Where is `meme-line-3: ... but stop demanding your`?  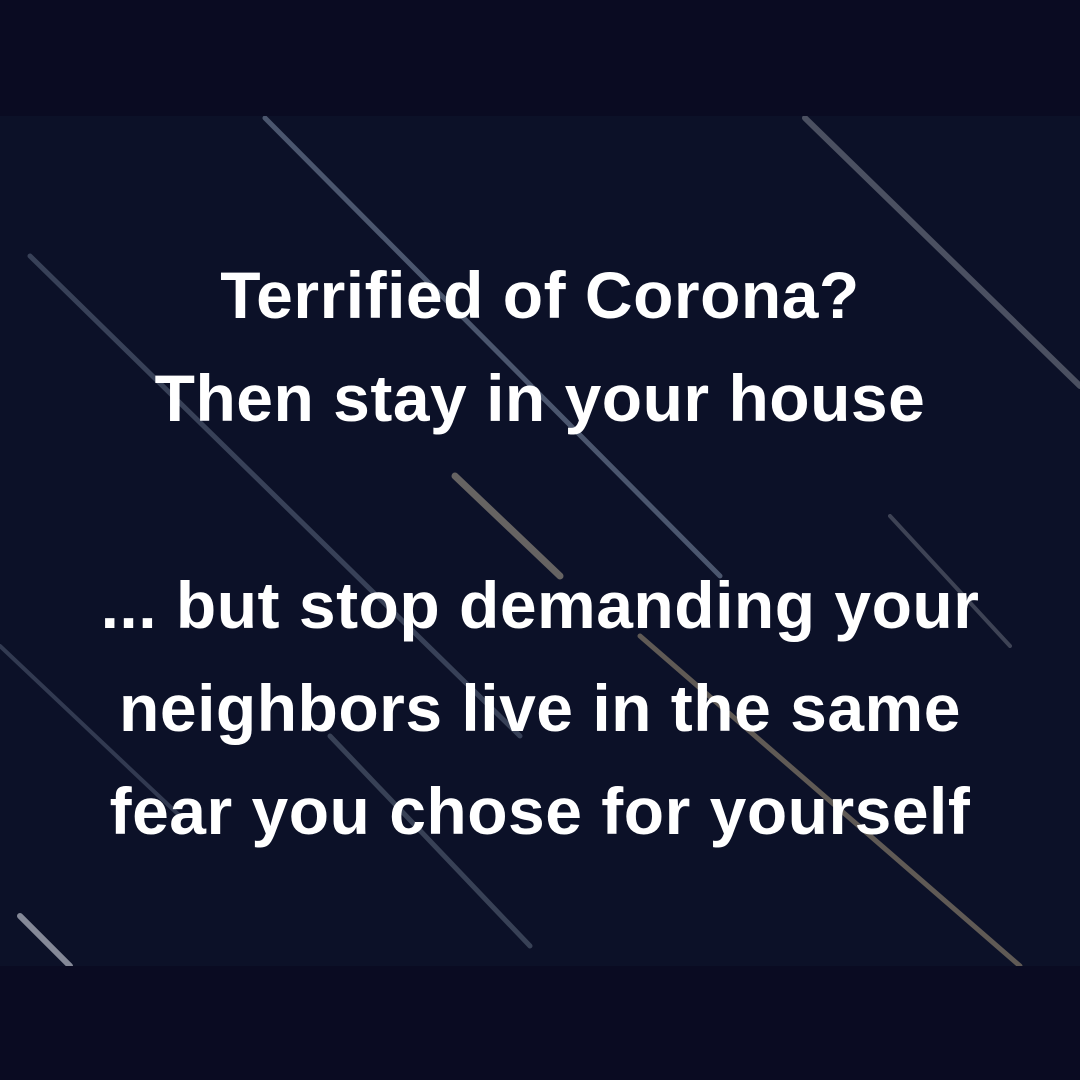
meme-line-3: ... but stop demanding your is located at coordinates (540, 605).